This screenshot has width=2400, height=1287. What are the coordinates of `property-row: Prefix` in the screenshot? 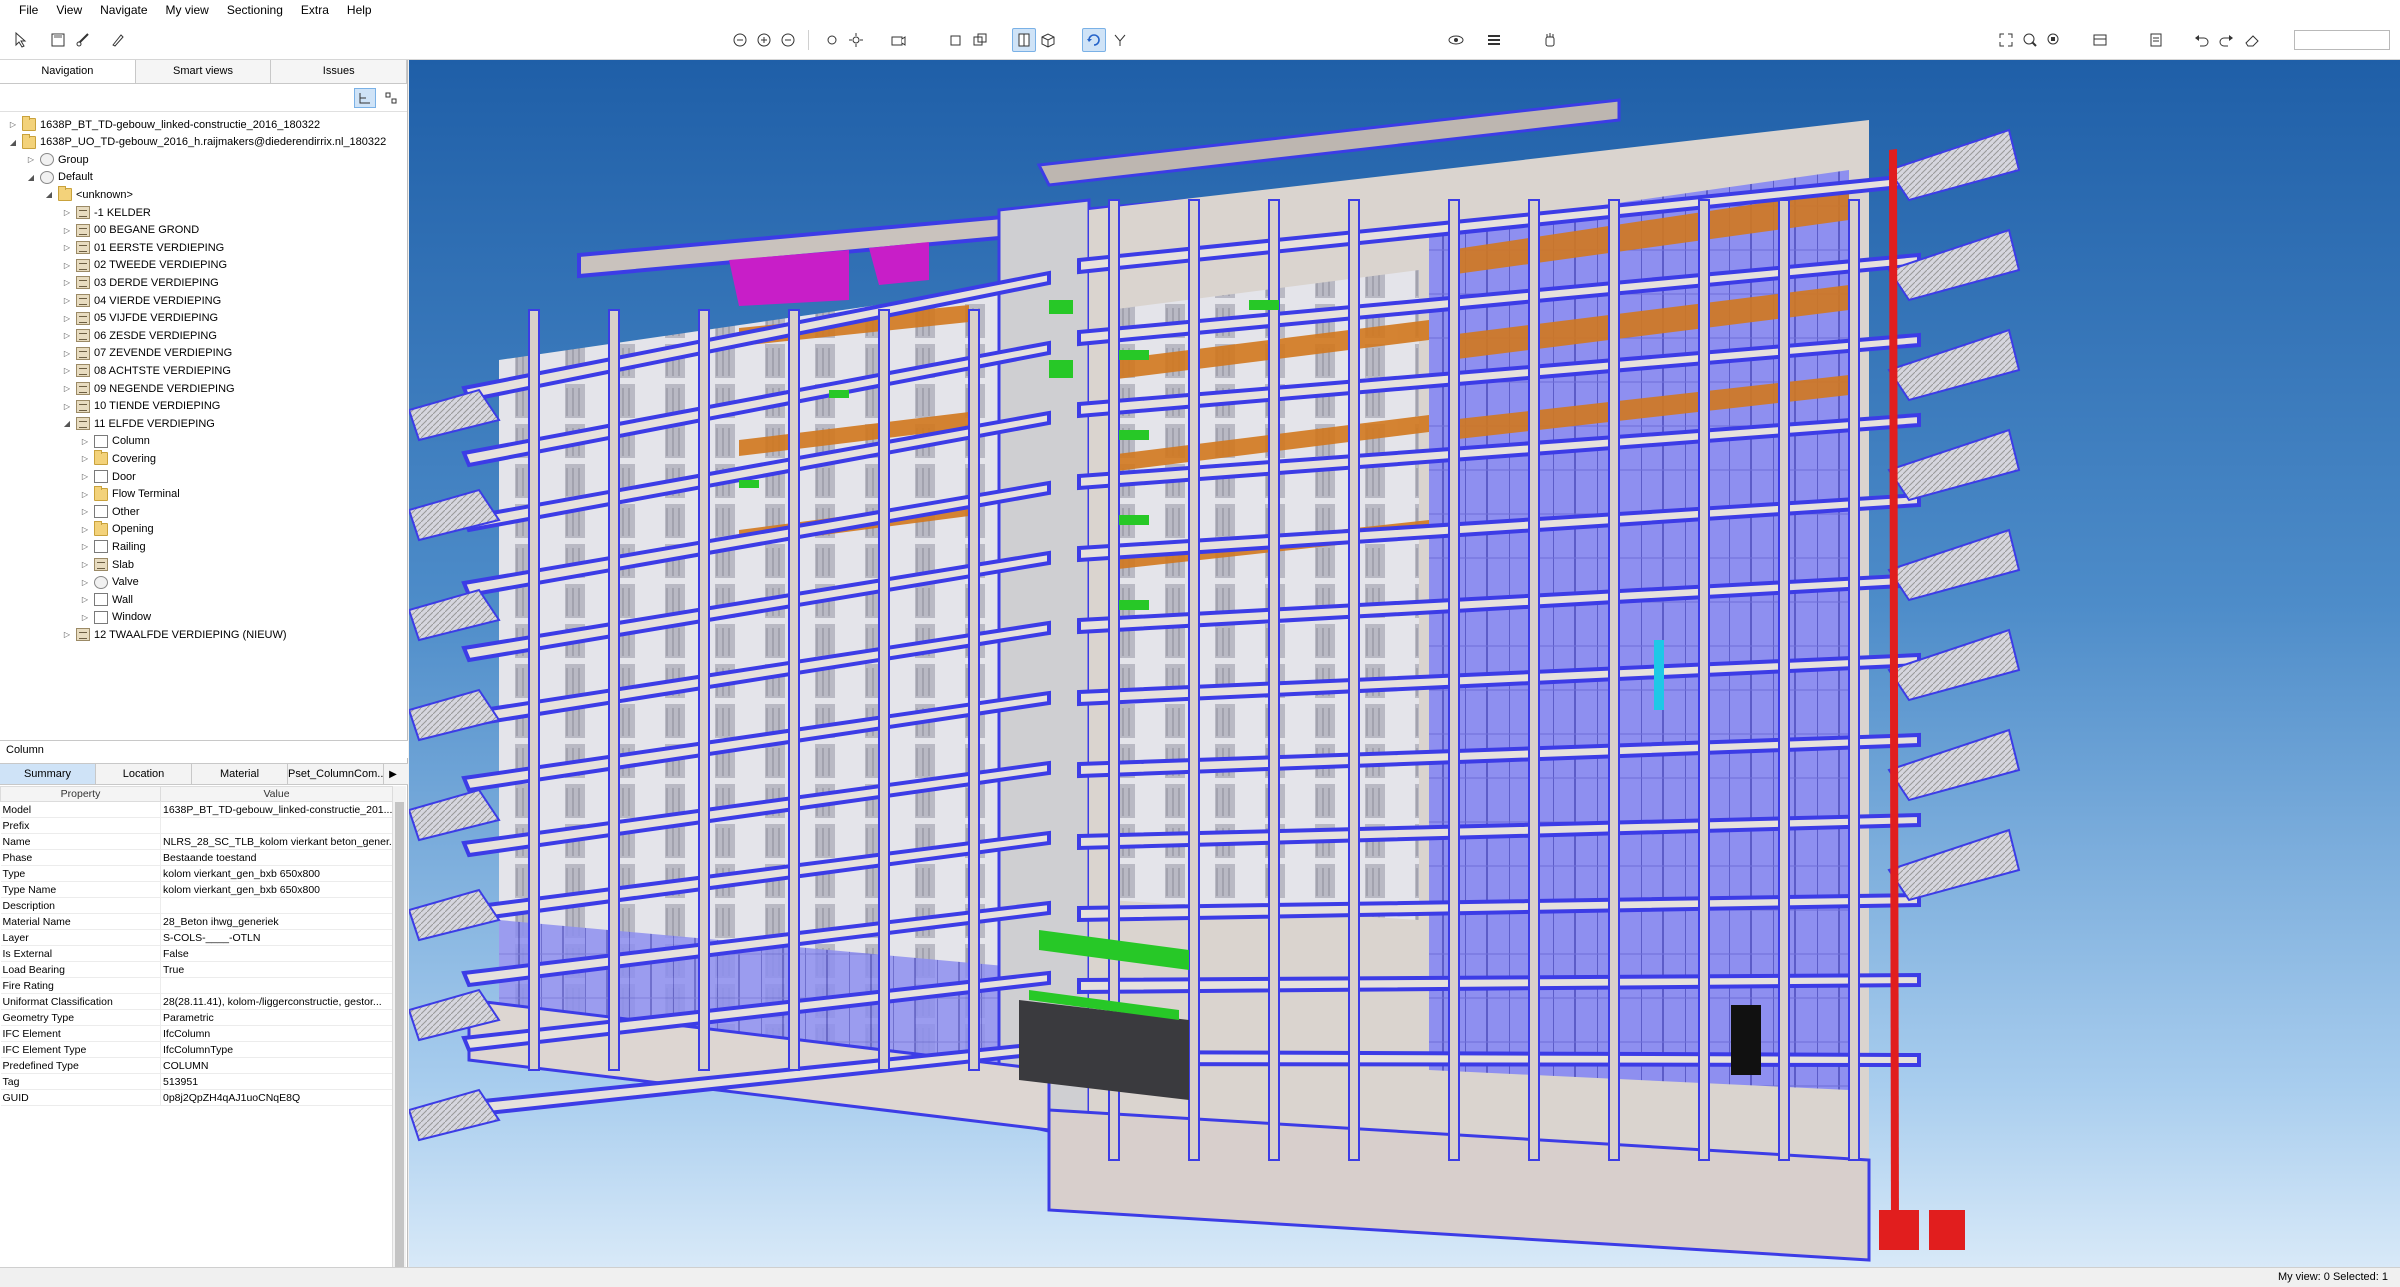 It's located at (196, 825).